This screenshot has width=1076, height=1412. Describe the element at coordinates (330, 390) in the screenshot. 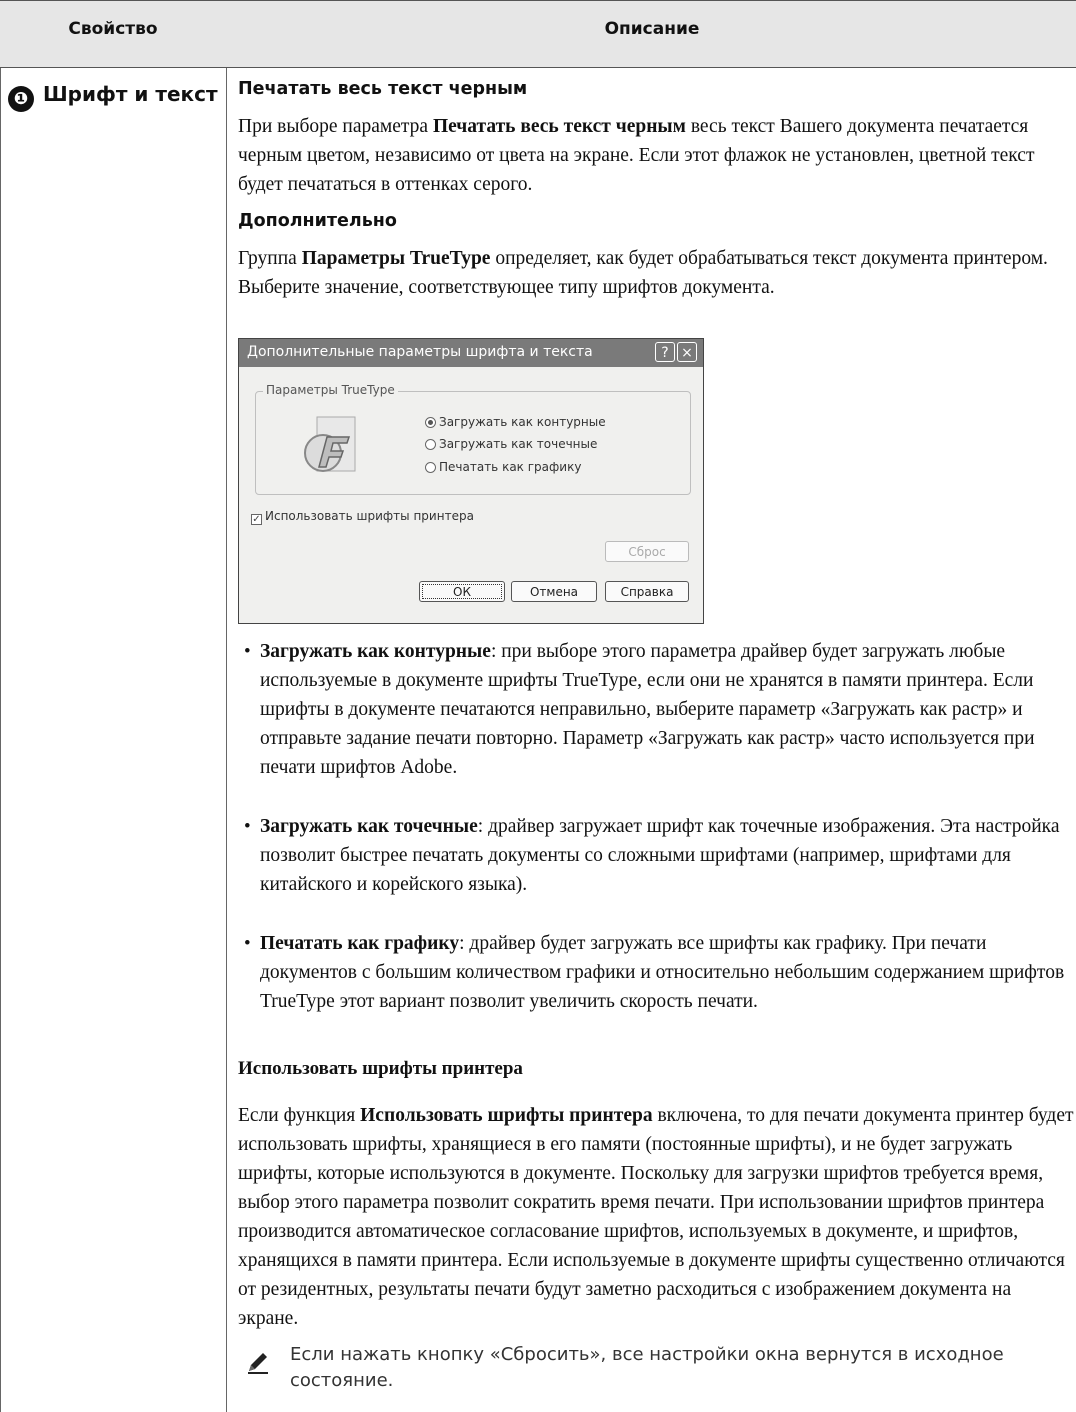

I see `truetype-group-label: Параметры TrueType` at that location.